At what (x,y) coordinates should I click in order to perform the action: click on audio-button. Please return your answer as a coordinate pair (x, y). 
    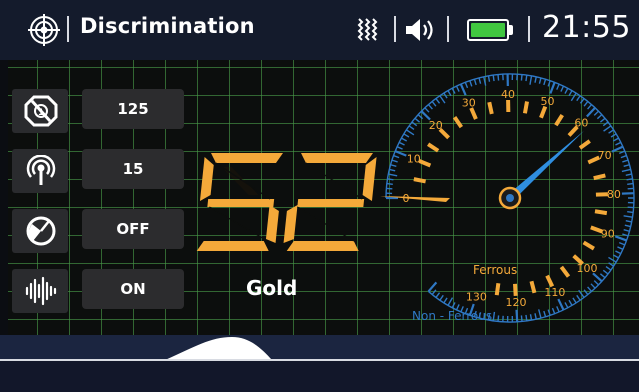
    Looking at the image, I should click on (40, 291).